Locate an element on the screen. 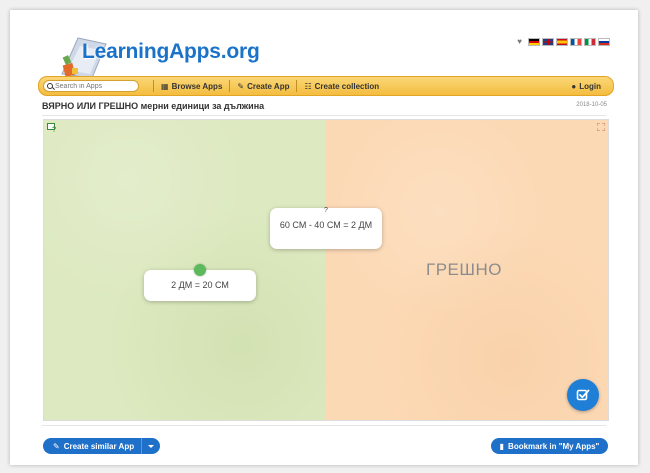 The height and width of the screenshot is (473, 650). bookmark-button: ▮ Bookmark in "My Apps" is located at coordinates (549, 446).